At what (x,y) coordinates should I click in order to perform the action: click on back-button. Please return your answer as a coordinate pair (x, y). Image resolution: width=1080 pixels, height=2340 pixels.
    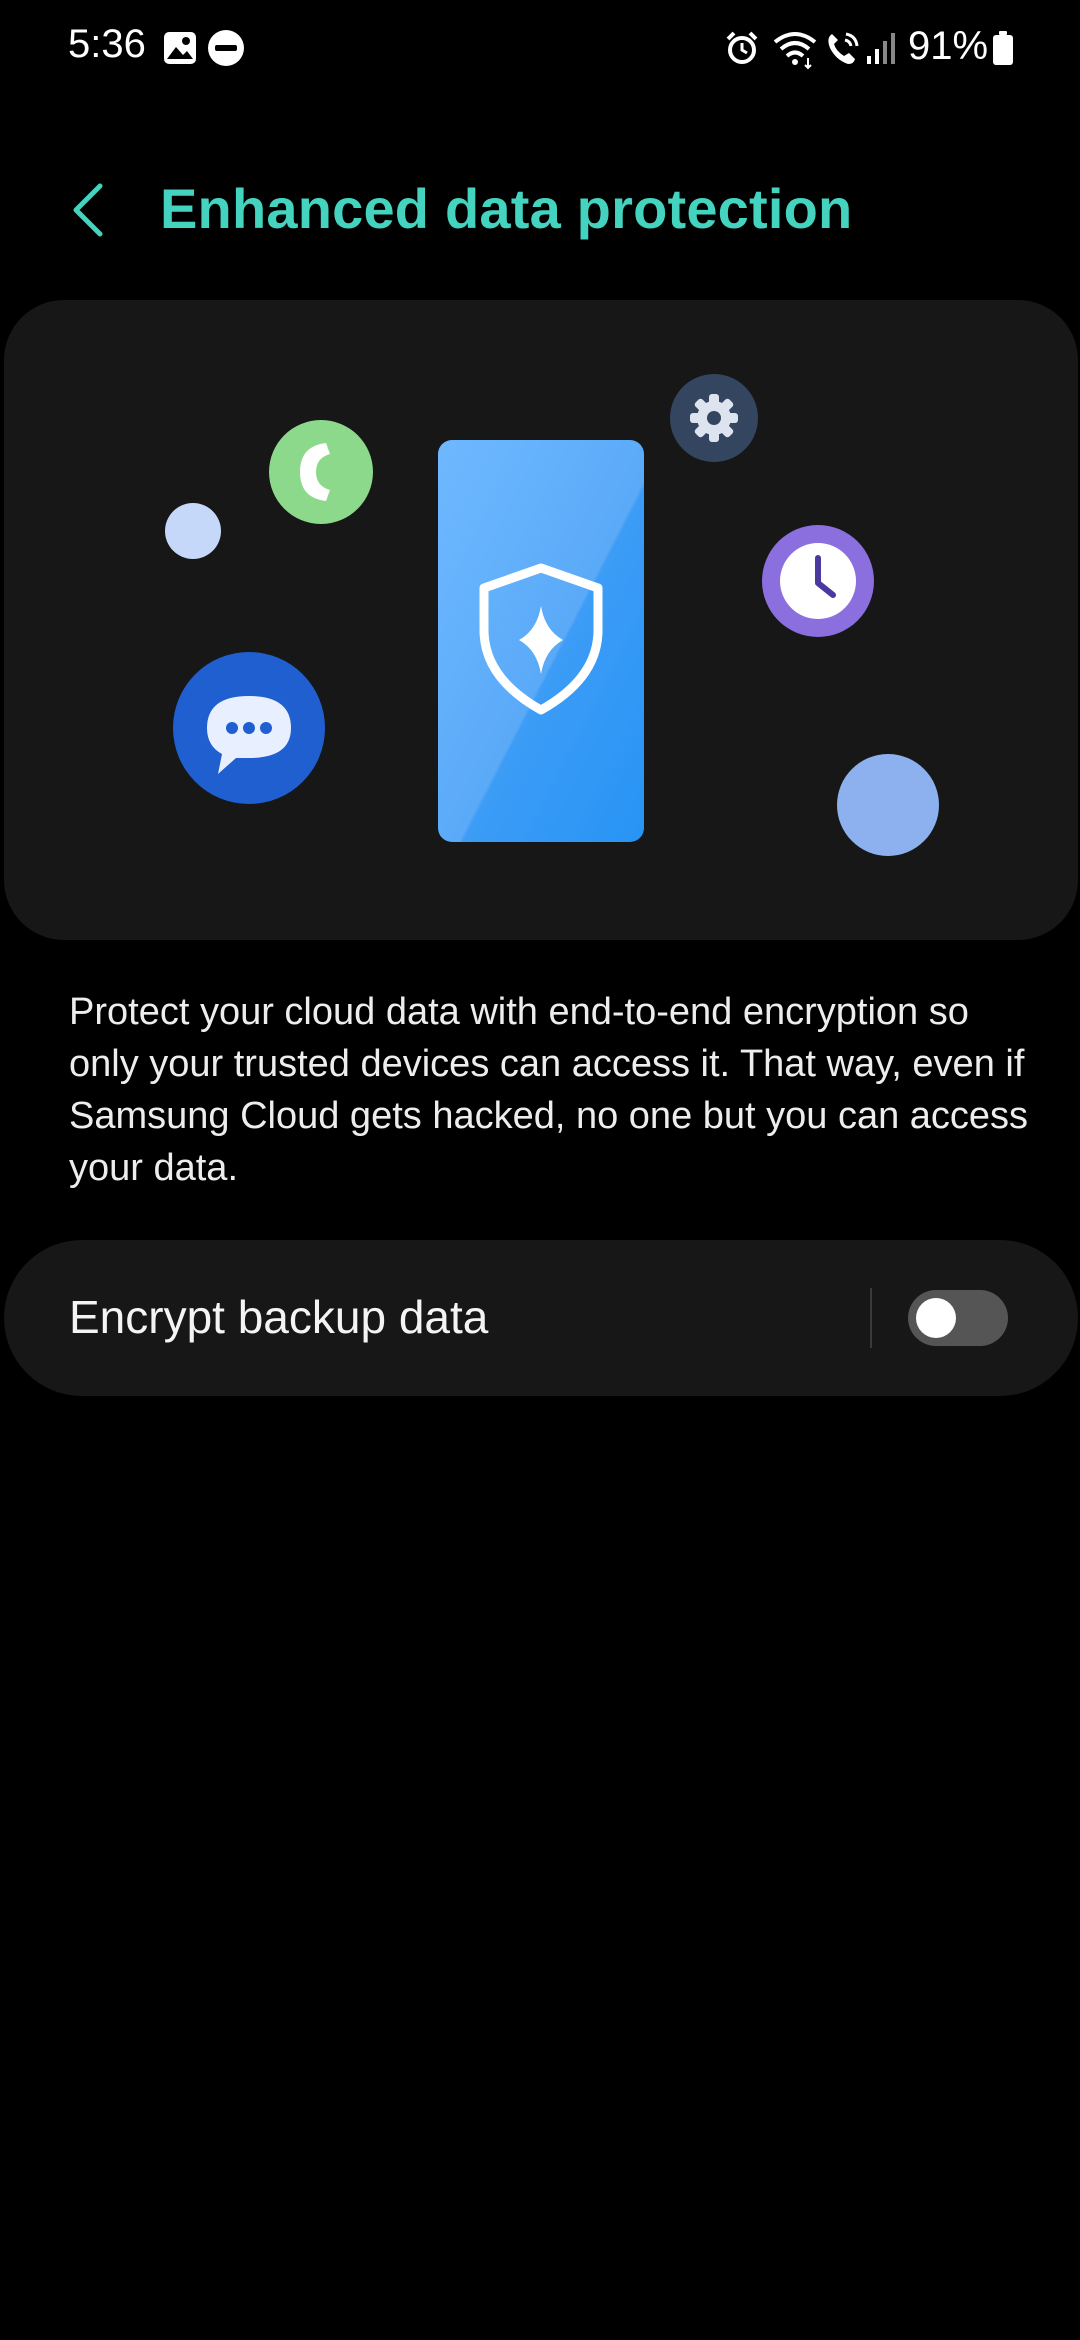
    Looking at the image, I should click on (88, 210).